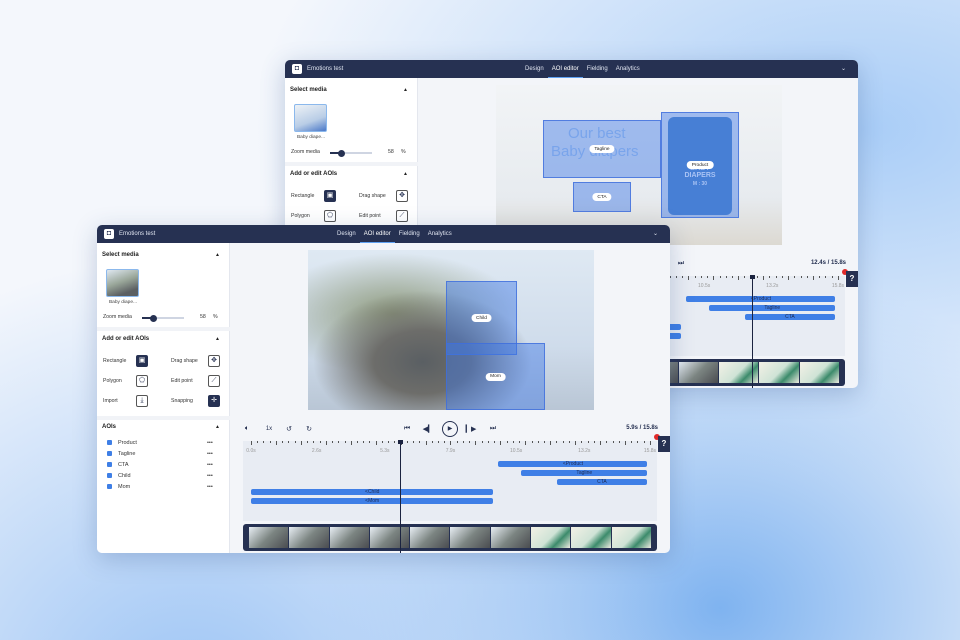  Describe the element at coordinates (160, 465) in the screenshot. I see `aoi-list-item: CTA •••` at that location.